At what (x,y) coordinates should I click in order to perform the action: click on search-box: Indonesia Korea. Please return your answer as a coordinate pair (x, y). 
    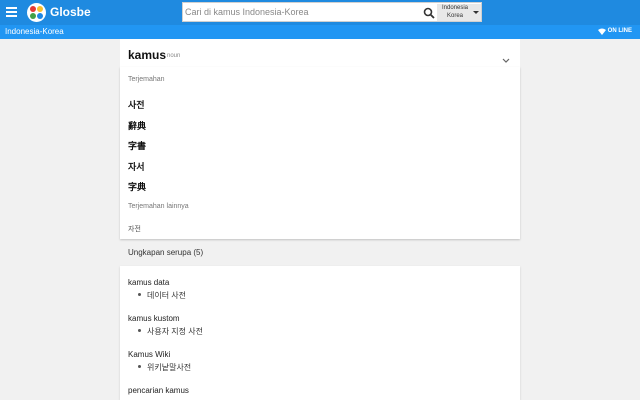
    Looking at the image, I should click on (332, 12).